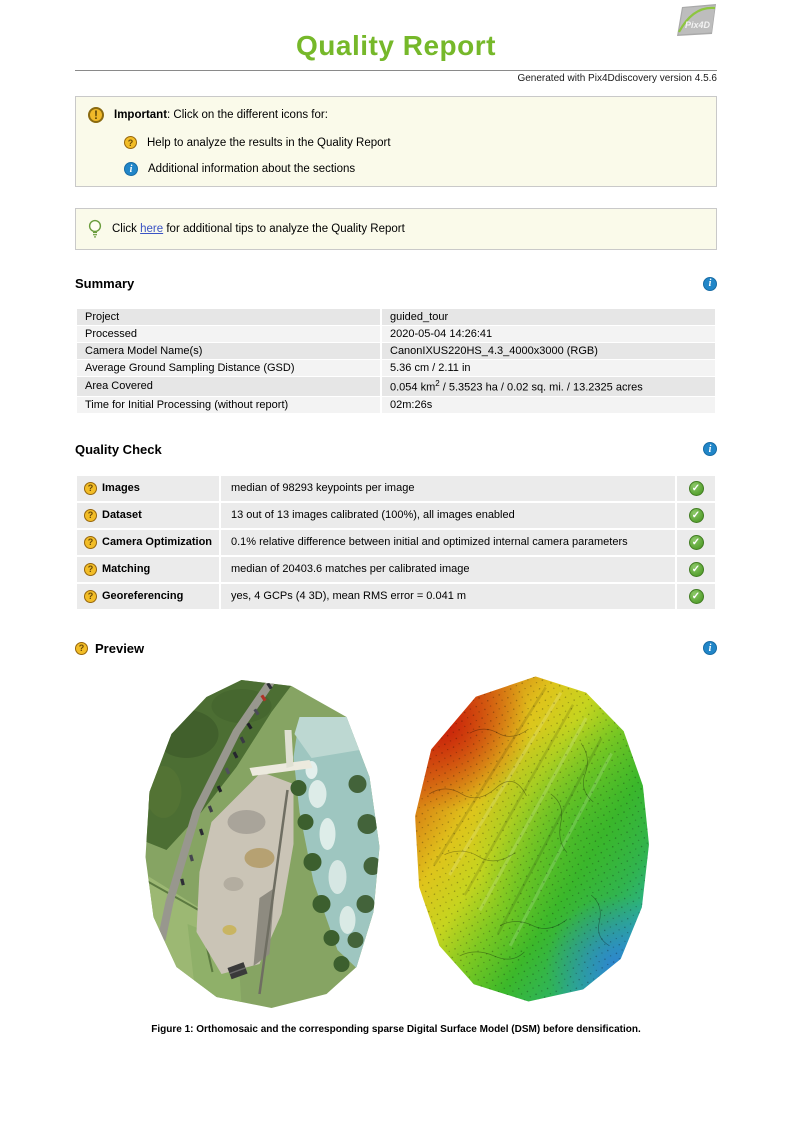 This screenshot has height=1123, width=793. I want to click on quality-row-label-cell: ? Camera Optimization, so click(148, 542).